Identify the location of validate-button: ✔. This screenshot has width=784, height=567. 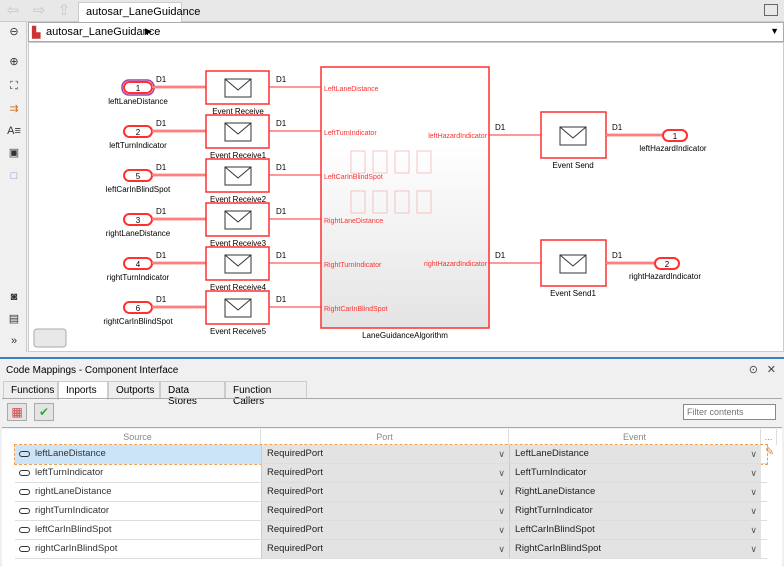
(44, 412).